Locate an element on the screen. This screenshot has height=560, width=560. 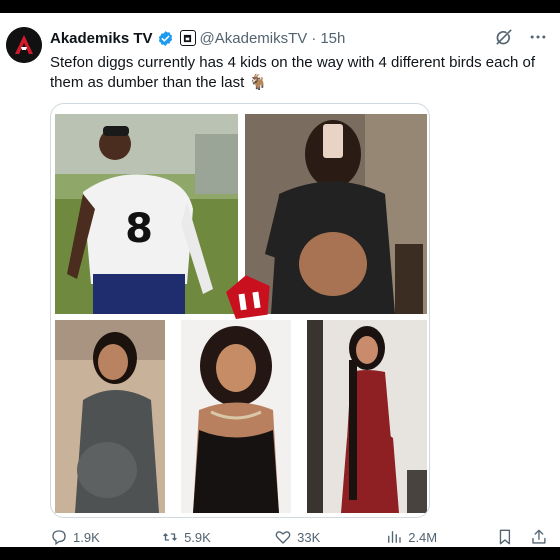
jersey-number: 8 is located at coordinates (139, 229).